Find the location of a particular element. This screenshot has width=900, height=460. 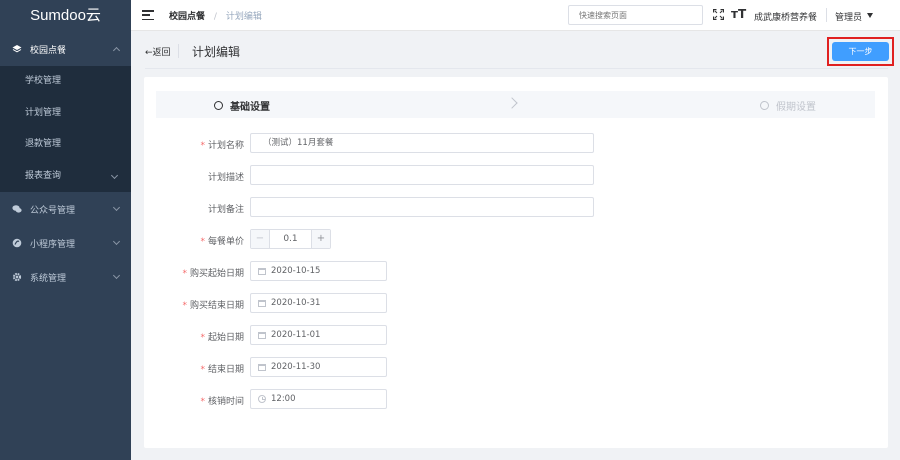

form-label: 计划描述 is located at coordinates (225, 178).